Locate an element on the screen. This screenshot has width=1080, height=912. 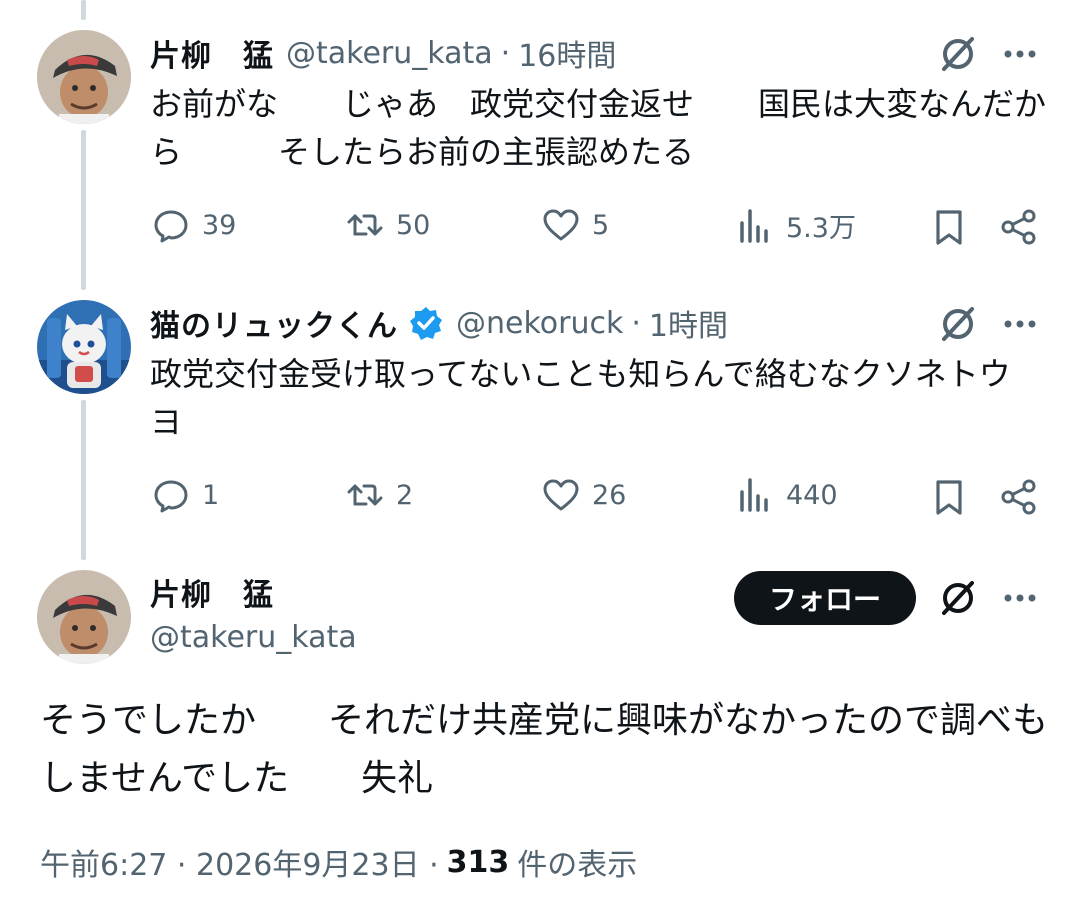
verified-badge-icon is located at coordinates (426, 323).